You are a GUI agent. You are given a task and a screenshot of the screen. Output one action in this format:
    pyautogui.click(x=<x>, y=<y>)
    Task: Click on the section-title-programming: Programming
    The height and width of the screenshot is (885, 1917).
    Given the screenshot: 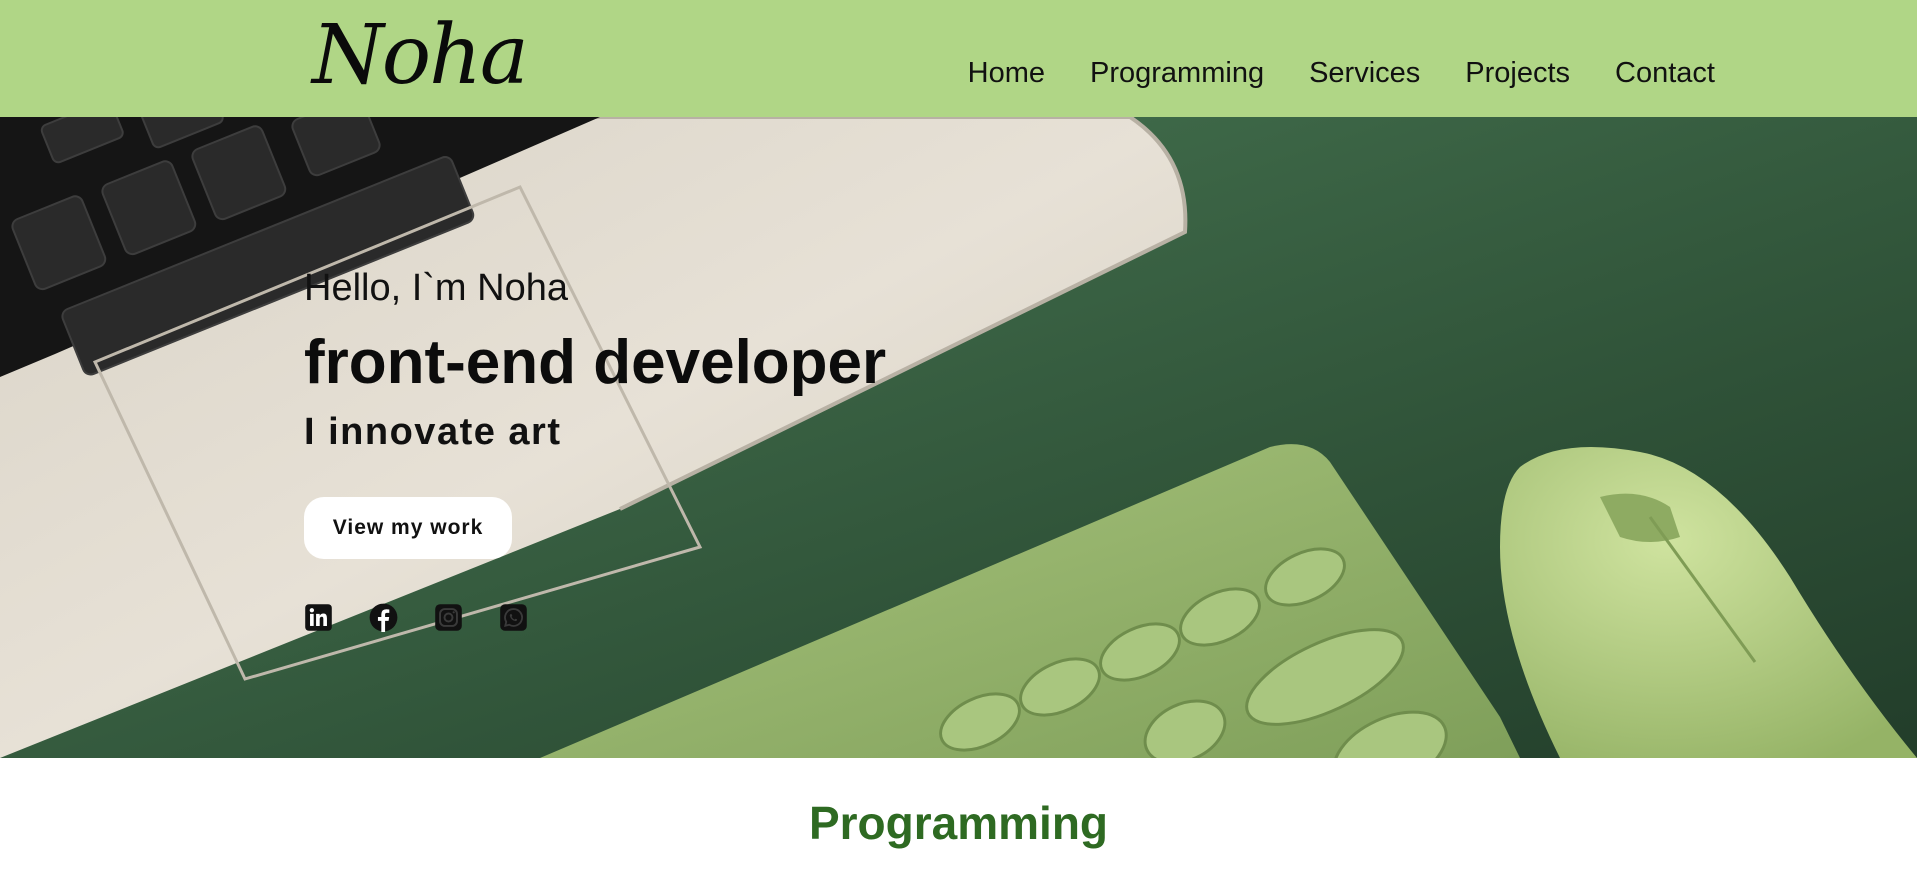 What is the action you would take?
    pyautogui.click(x=958, y=823)
    